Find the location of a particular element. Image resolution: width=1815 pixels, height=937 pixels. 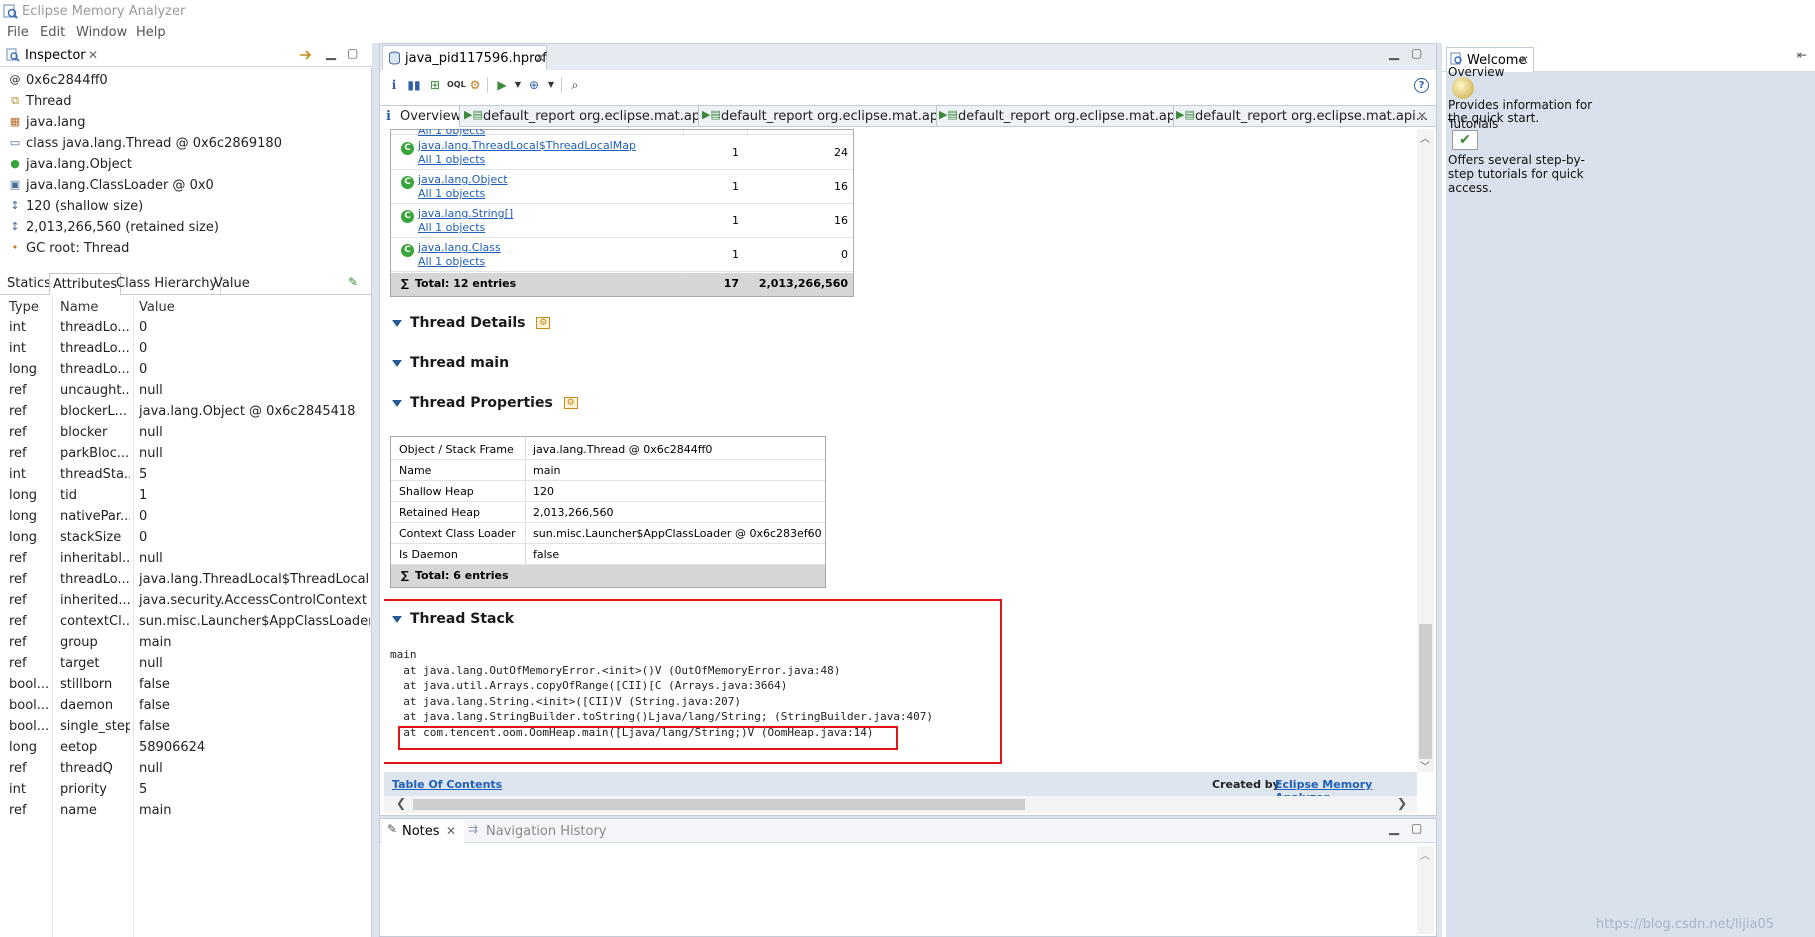

table-row: ref blocker null is located at coordinates (186, 432).